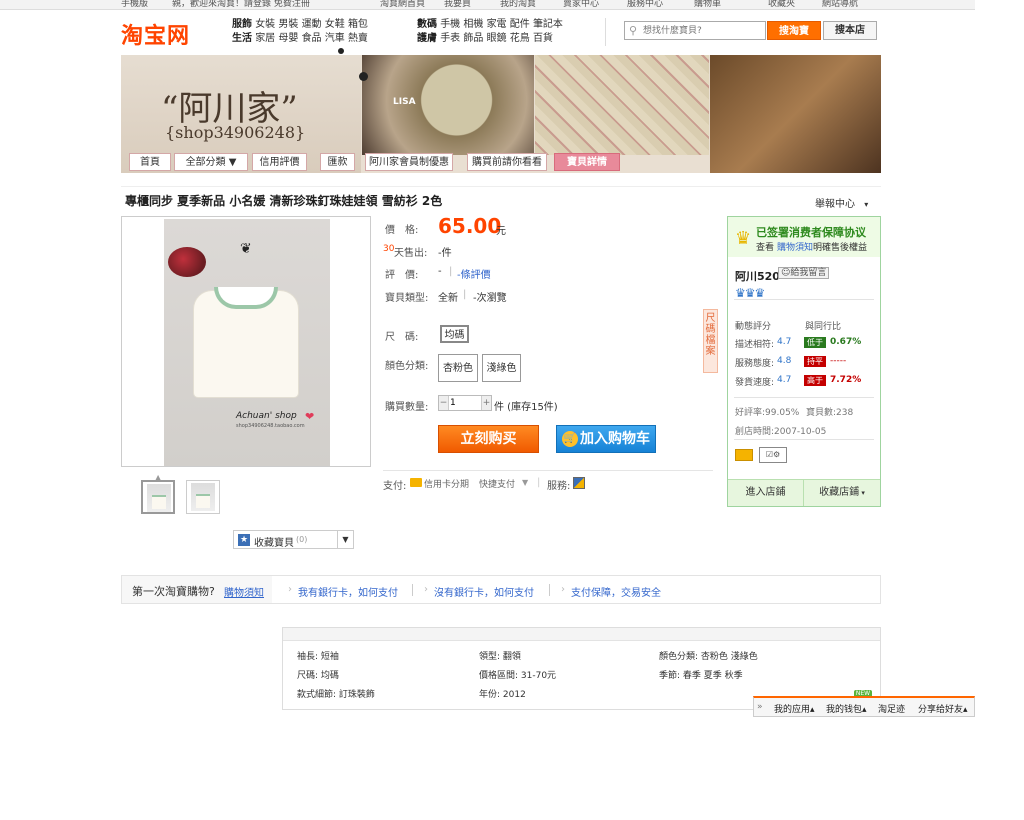 The width and height of the screenshot is (1024, 820). I want to click on toolbar-my-apps-label: 我的应用, so click(792, 710).